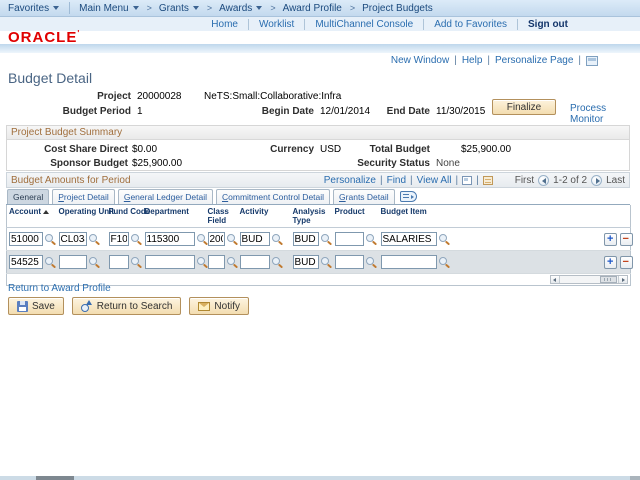 Image resolution: width=640 pixels, height=480 pixels. What do you see at coordinates (159, 96) in the screenshot?
I see `project-value: 20000028` at bounding box center [159, 96].